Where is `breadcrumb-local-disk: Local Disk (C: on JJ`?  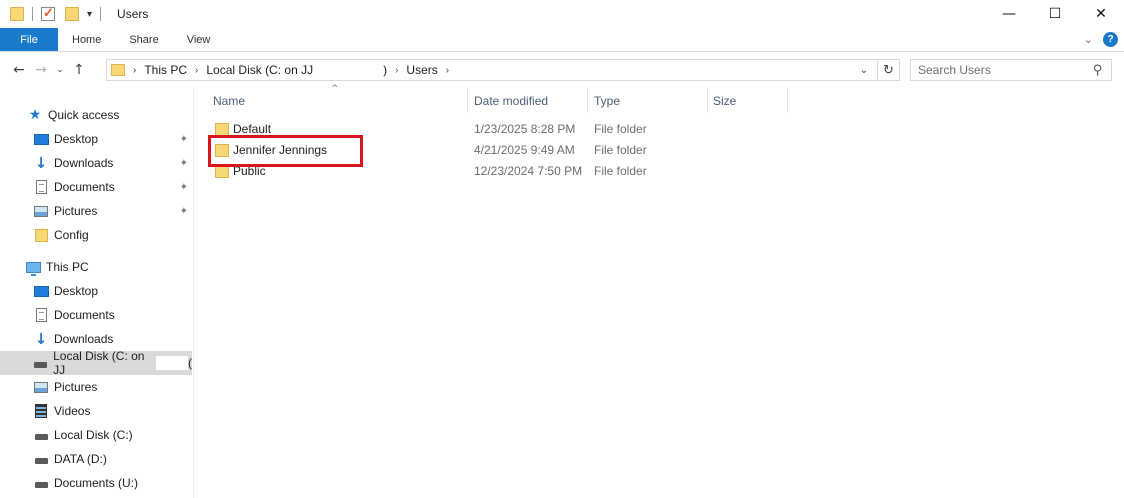
breadcrumb-local-disk: Local Disk (C: on JJ is located at coordinates (259, 70).